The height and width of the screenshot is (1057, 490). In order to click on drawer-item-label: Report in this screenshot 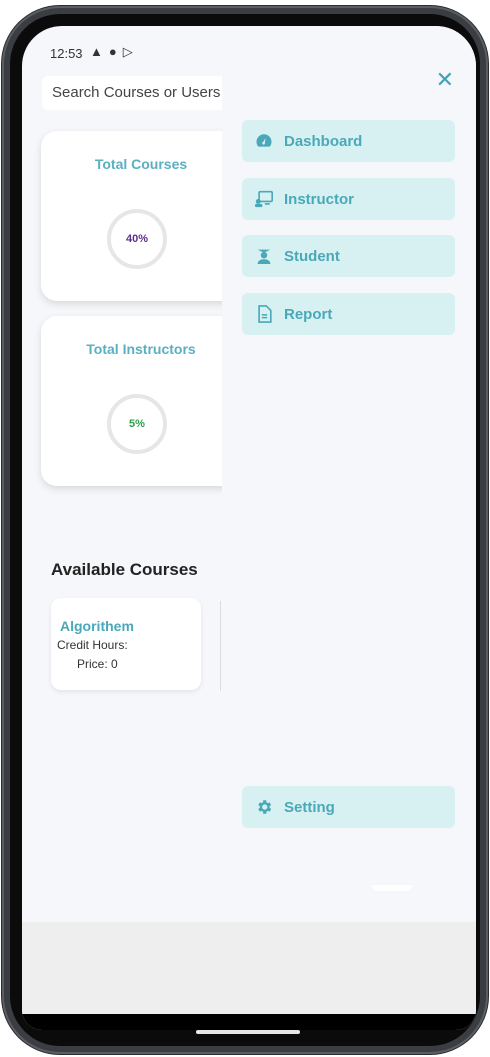, I will do `click(308, 314)`.